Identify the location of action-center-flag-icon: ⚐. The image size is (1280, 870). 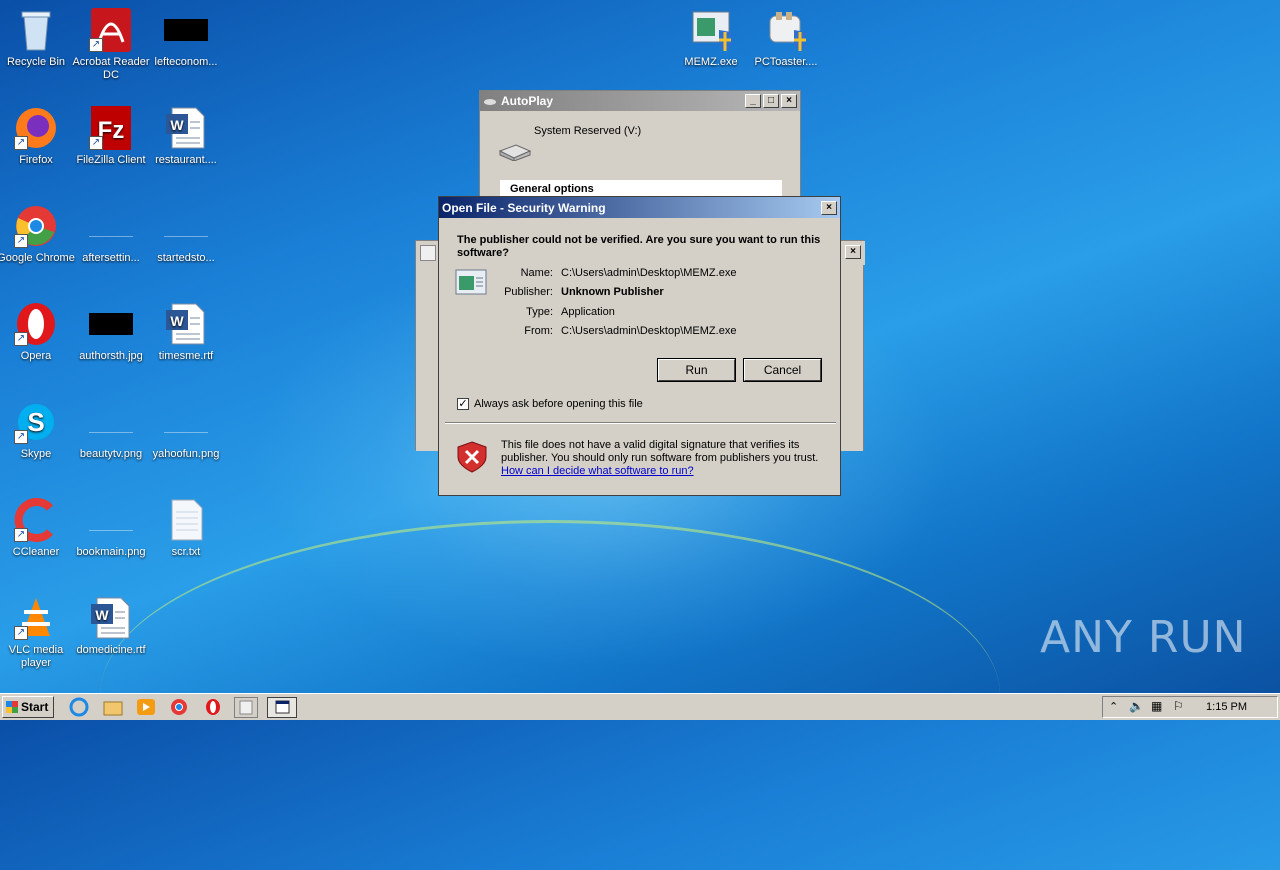
(1178, 706).